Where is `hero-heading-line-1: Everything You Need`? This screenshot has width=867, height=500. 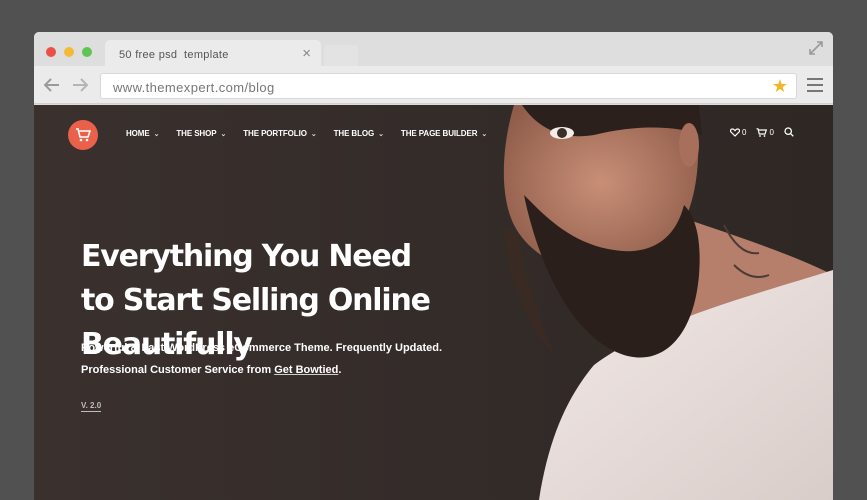
hero-heading-line-1: Everything You Need is located at coordinates (246, 256).